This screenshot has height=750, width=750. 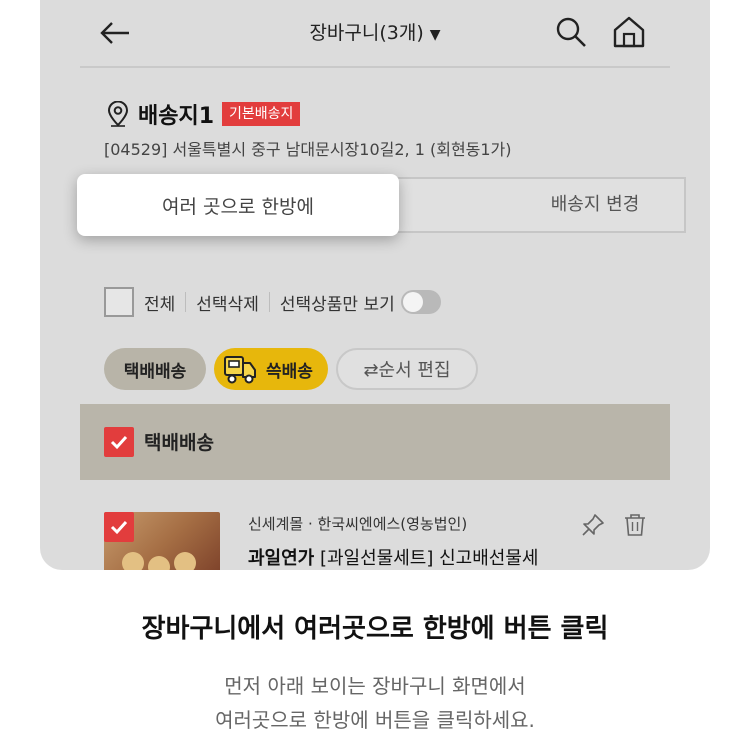 What do you see at coordinates (629, 32) in the screenshot?
I see `home-icon` at bounding box center [629, 32].